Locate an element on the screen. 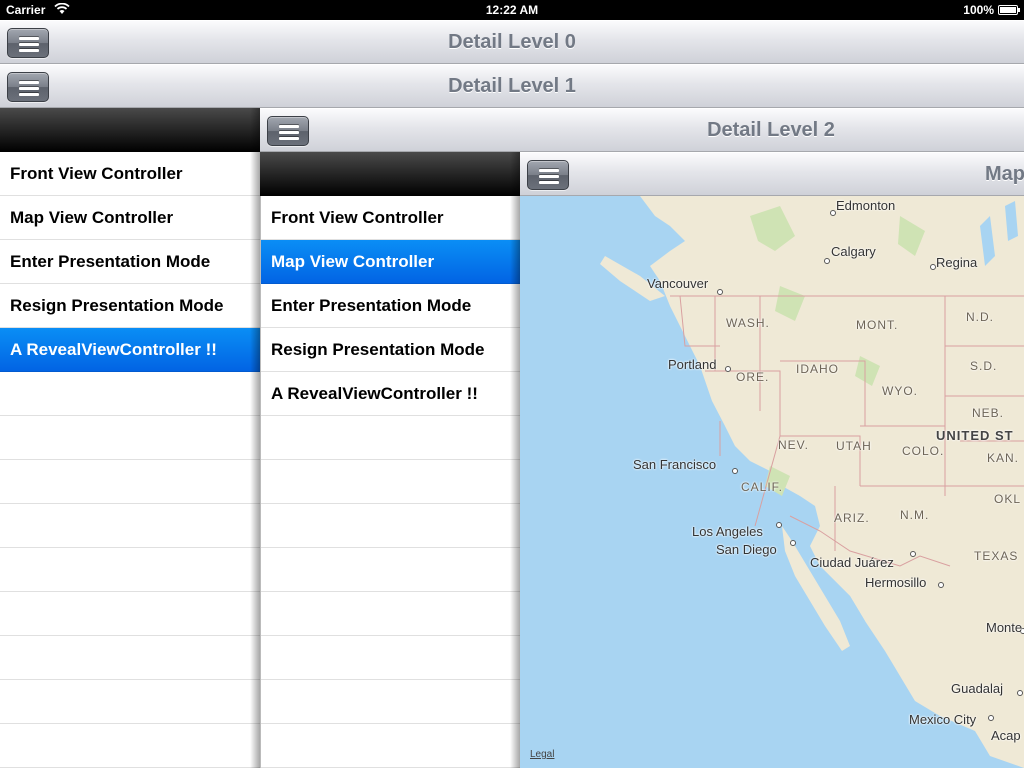  city-label: Monte is located at coordinates (1004, 627).